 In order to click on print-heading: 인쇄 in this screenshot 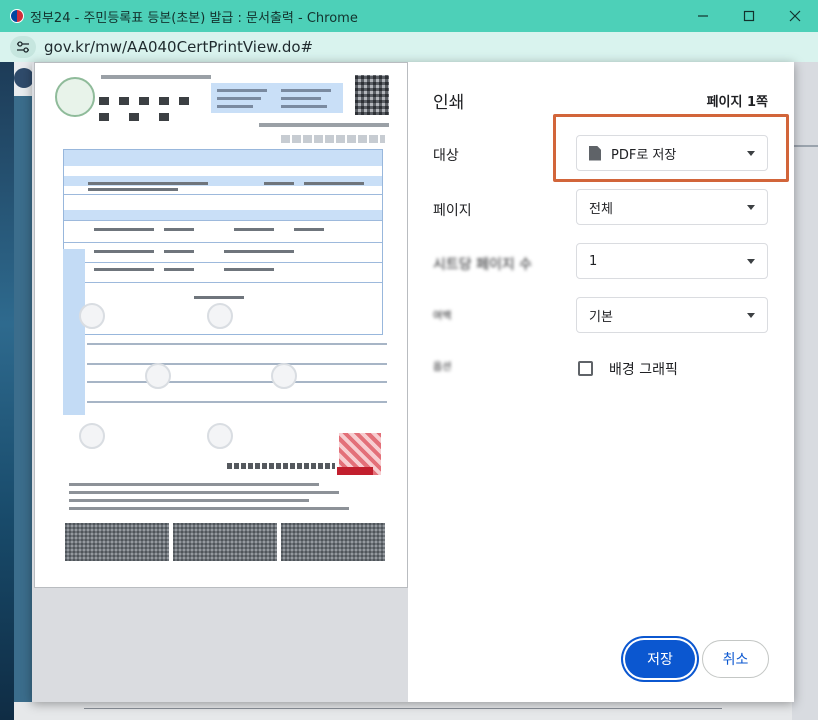, I will do `click(449, 103)`.